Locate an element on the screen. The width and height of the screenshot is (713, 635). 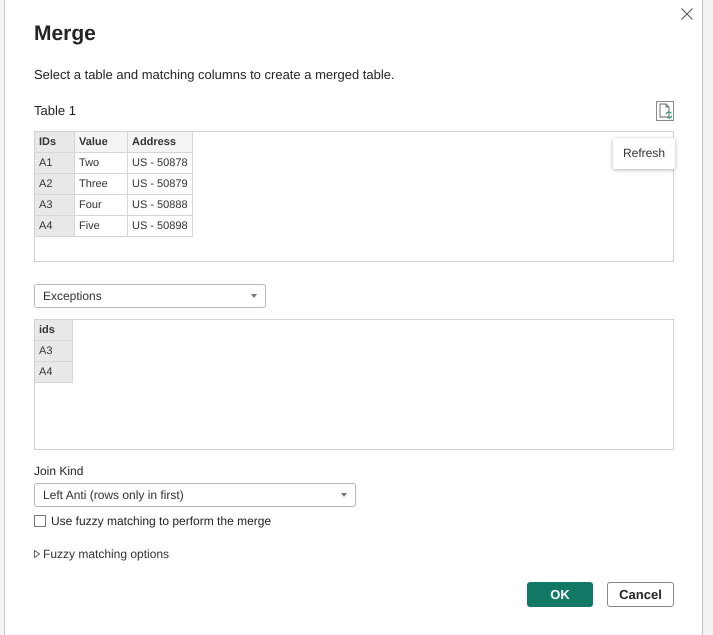
column-header: Value is located at coordinates (101, 142).